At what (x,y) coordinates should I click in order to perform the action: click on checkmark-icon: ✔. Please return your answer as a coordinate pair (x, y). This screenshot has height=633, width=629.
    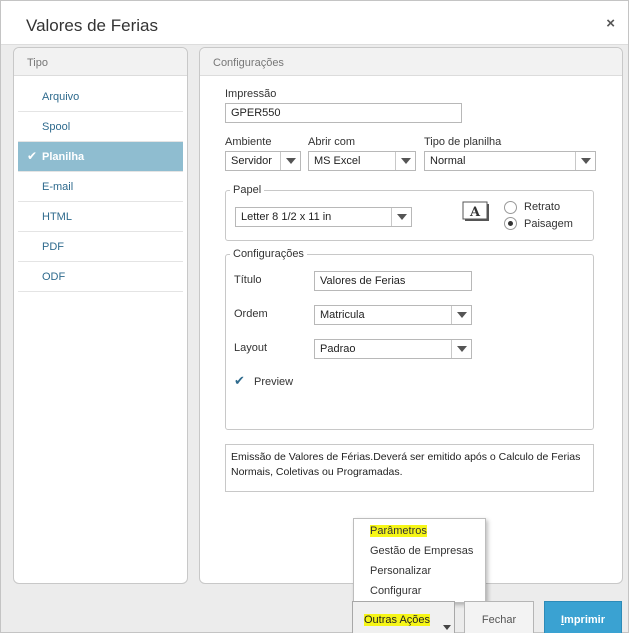
    Looking at the image, I should click on (32, 156).